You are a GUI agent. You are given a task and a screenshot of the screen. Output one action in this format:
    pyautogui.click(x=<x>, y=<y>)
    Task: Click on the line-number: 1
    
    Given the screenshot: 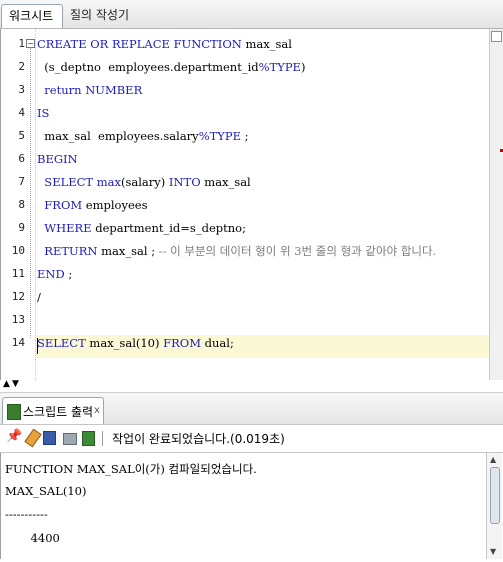 What is the action you would take?
    pyautogui.click(x=21, y=43)
    